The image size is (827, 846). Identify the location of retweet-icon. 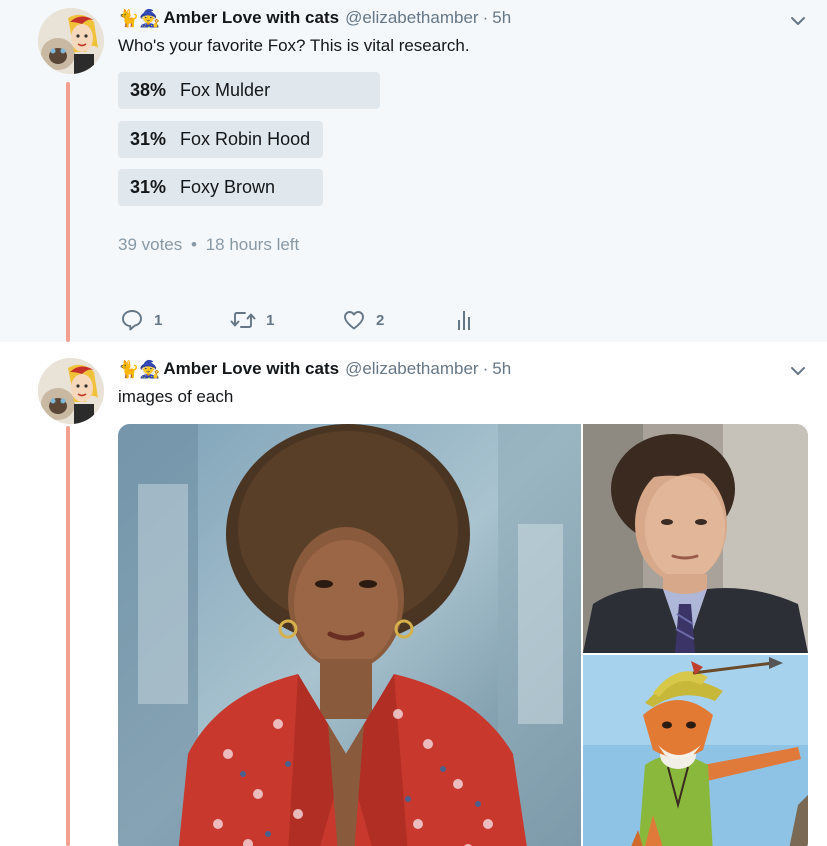
(243, 320).